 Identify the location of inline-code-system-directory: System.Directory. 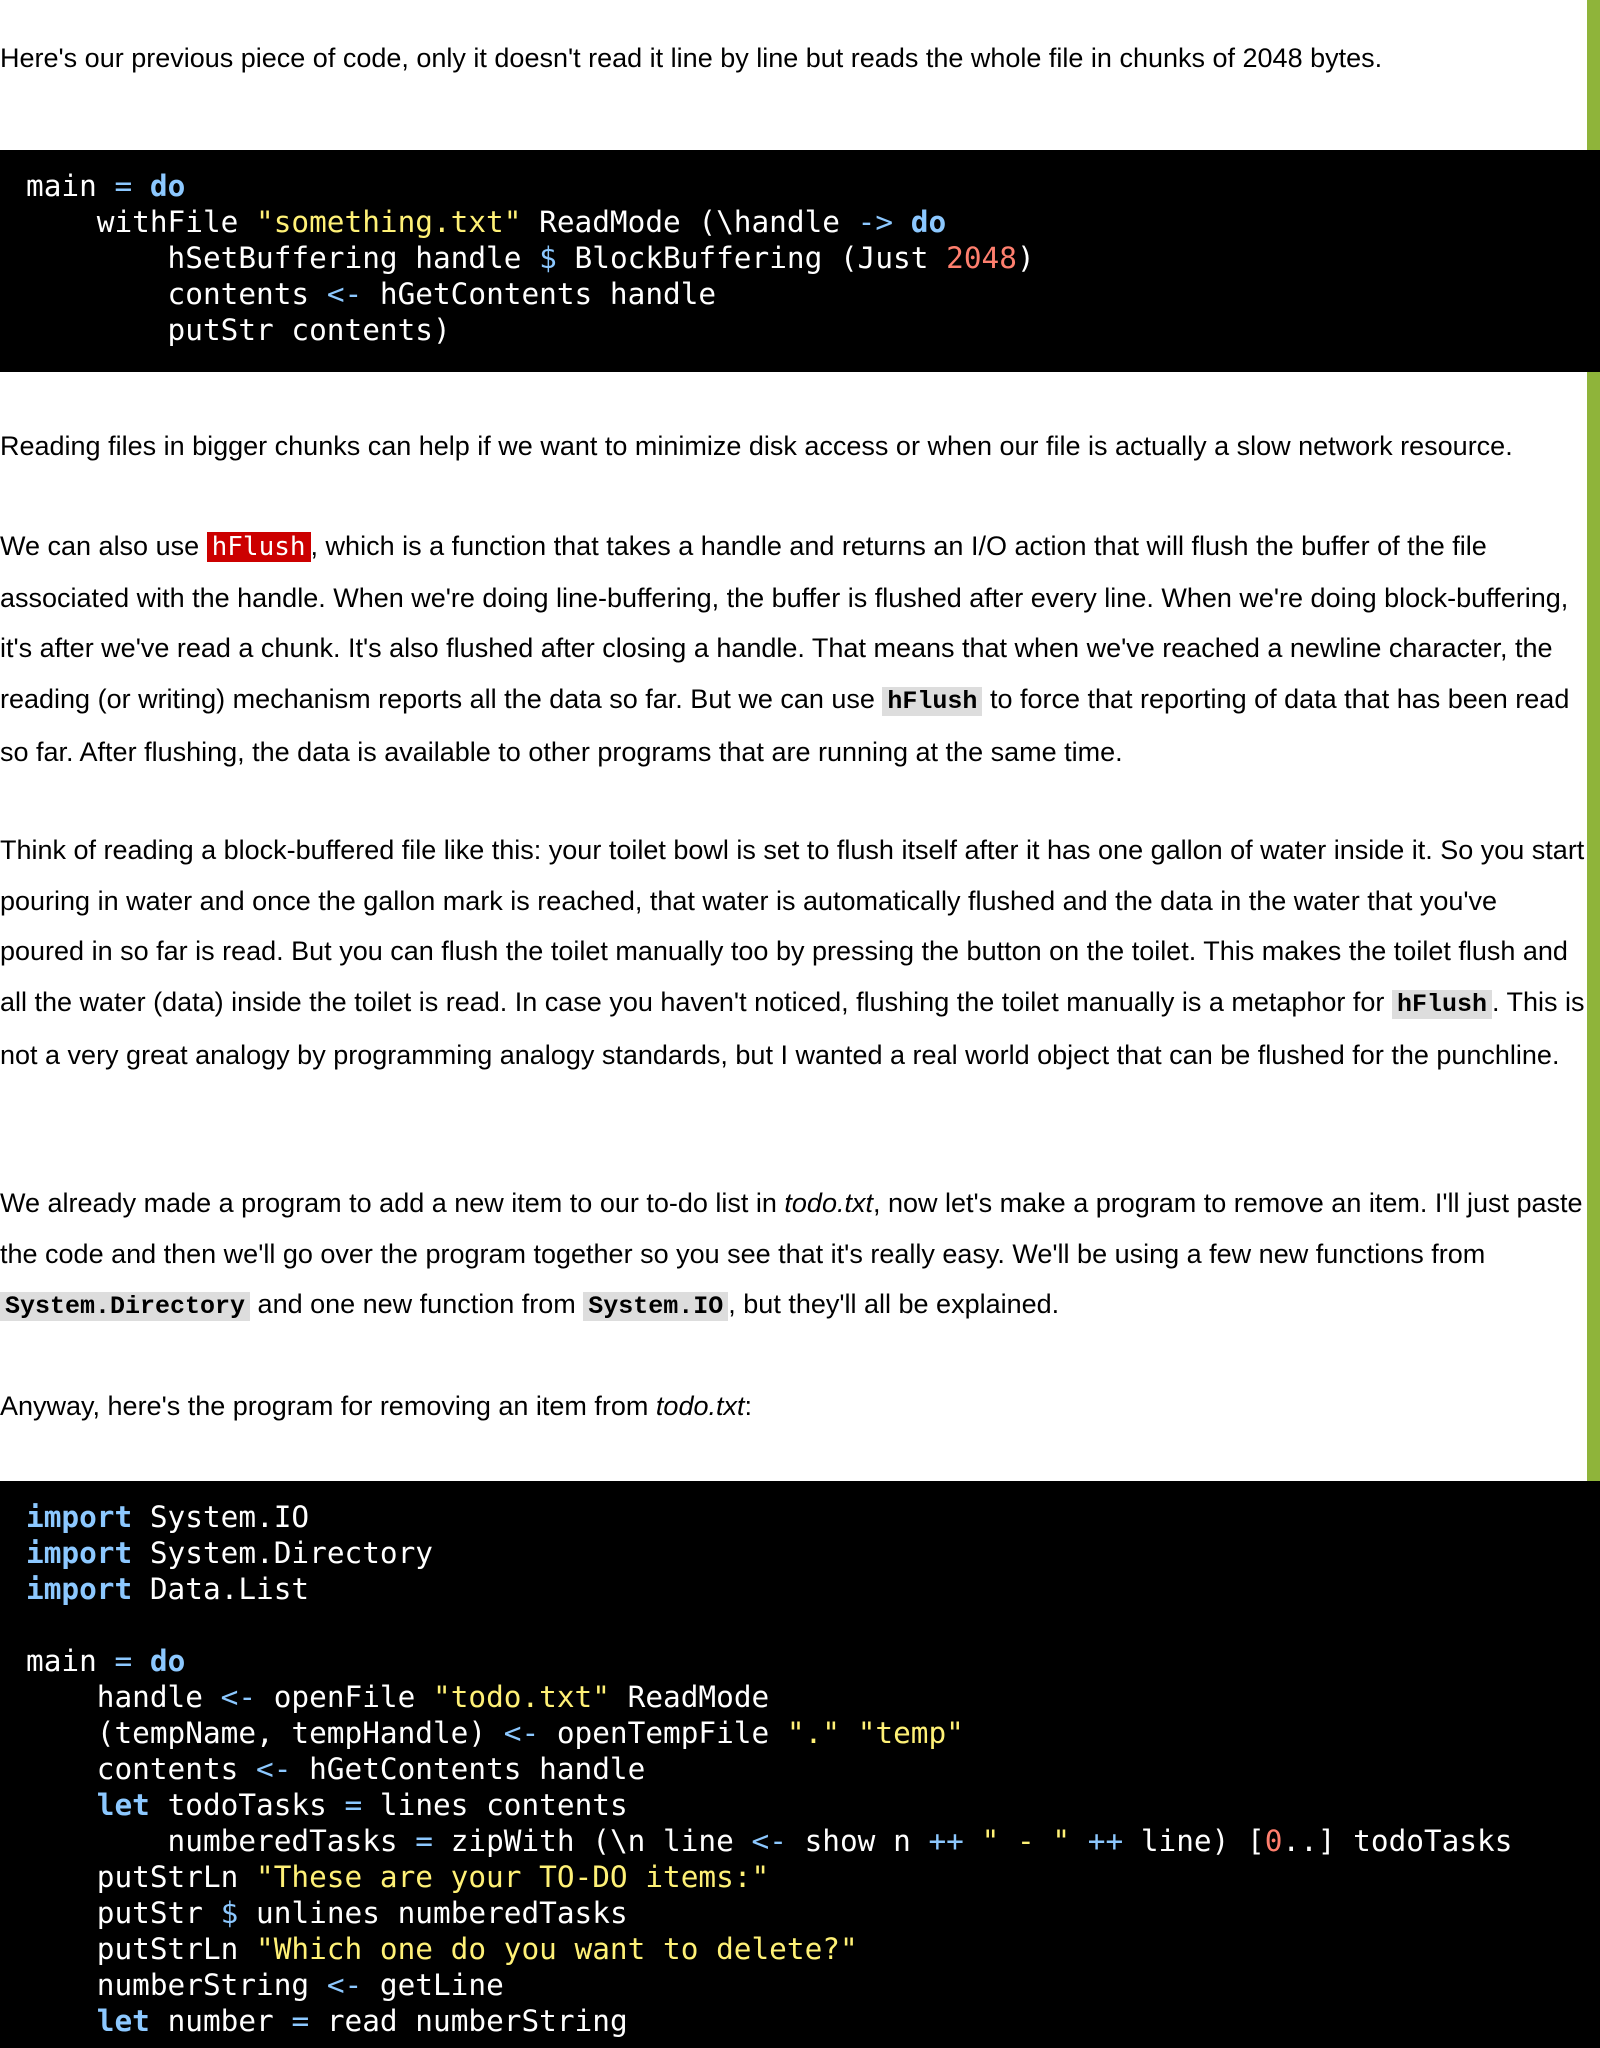
(125, 1306).